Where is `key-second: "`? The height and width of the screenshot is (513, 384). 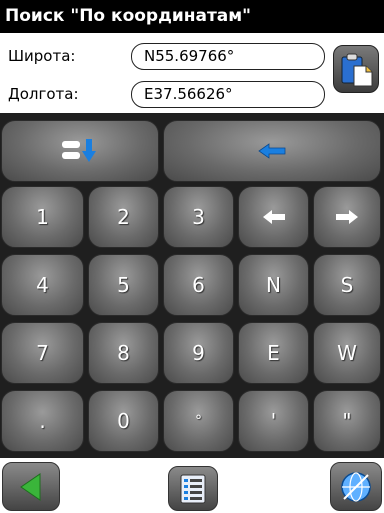
key-second: " is located at coordinates (347, 421).